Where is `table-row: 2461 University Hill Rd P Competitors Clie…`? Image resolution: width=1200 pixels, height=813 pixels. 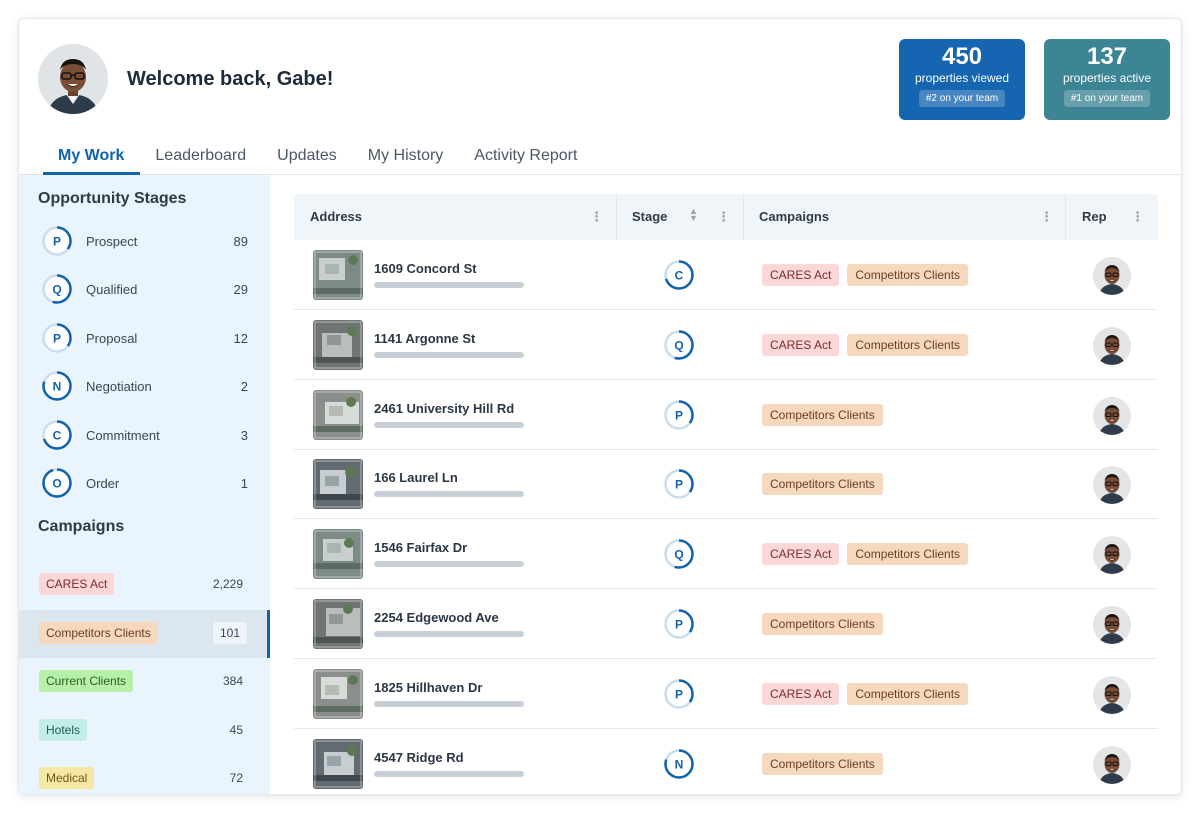 table-row: 2461 University Hill Rd P Competitors Clie… is located at coordinates (726, 415).